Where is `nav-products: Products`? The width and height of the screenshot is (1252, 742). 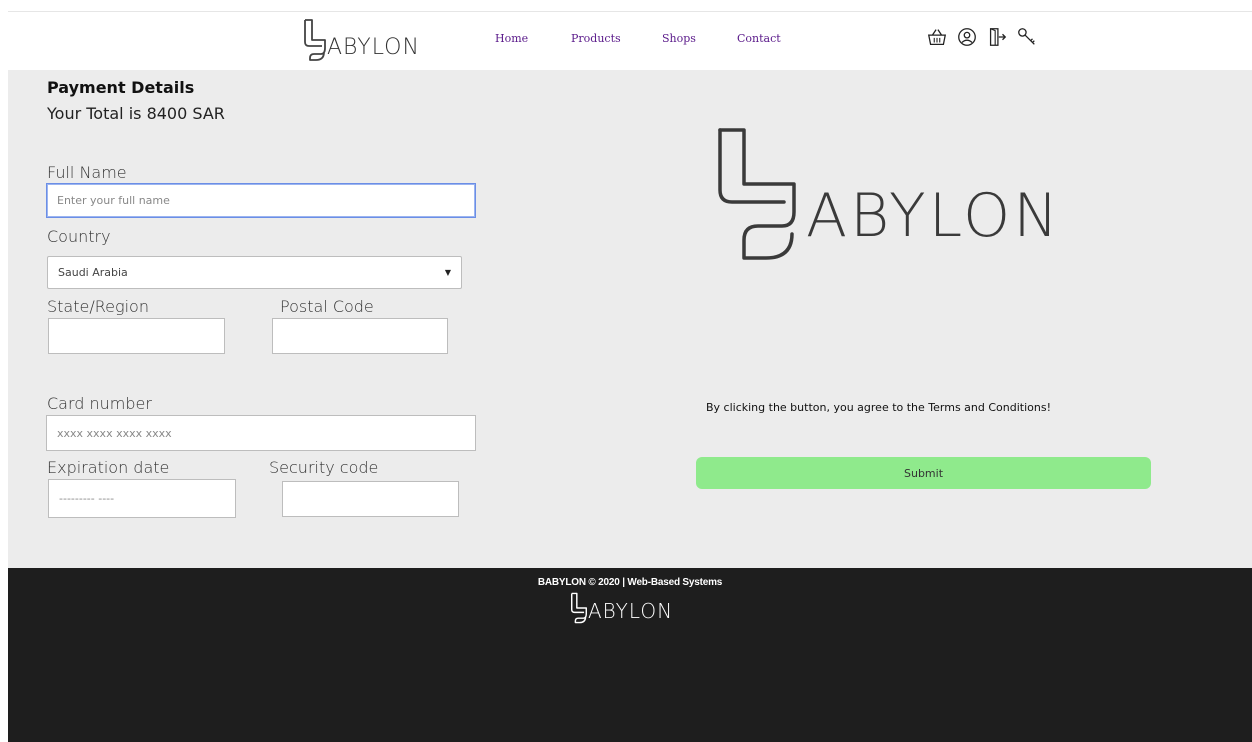
nav-products: Products is located at coordinates (596, 38).